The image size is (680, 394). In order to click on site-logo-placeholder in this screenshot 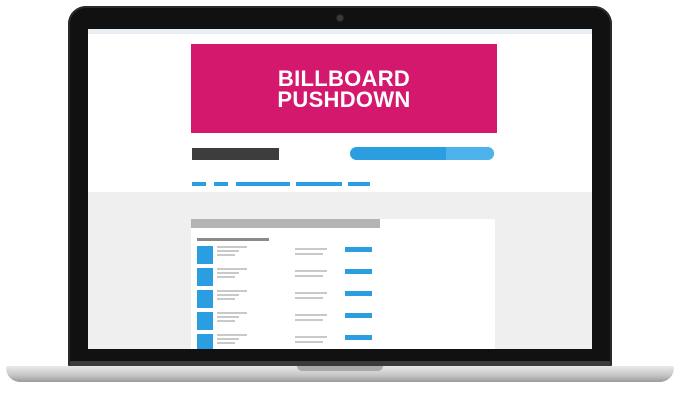, I will do `click(235, 154)`.